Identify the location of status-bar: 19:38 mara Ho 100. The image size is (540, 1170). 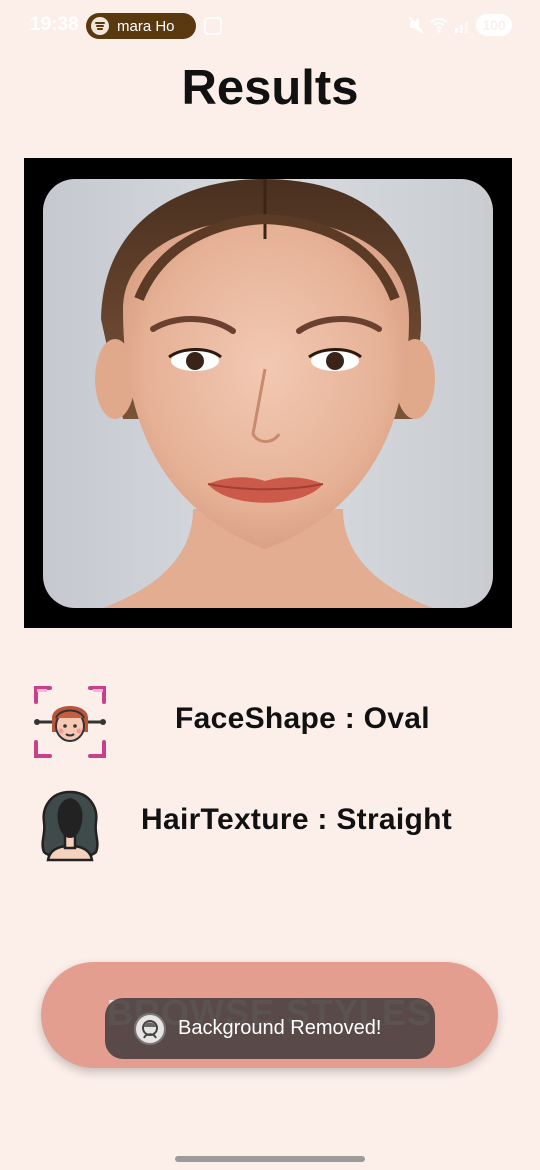
(270, 26).